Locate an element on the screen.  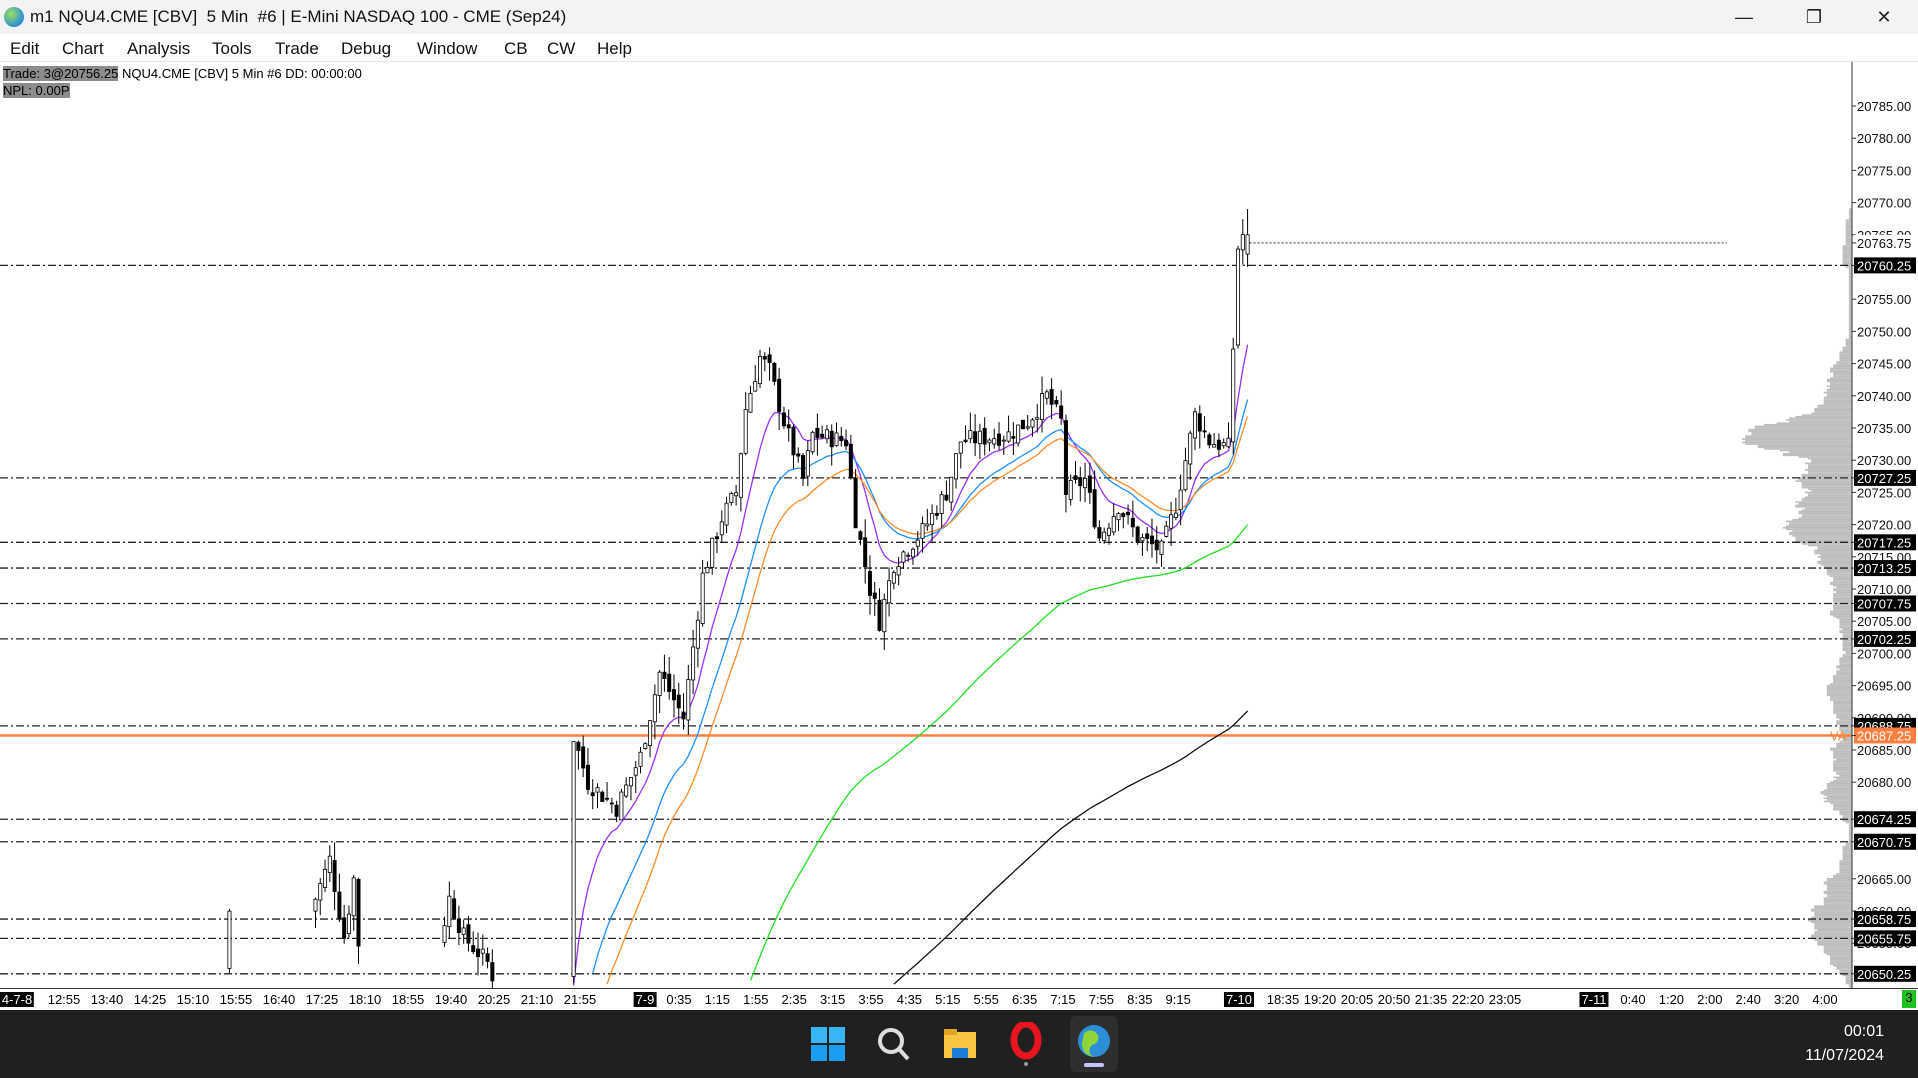
taskbar: 00:01 11/07/2024 is located at coordinates (959, 1044).